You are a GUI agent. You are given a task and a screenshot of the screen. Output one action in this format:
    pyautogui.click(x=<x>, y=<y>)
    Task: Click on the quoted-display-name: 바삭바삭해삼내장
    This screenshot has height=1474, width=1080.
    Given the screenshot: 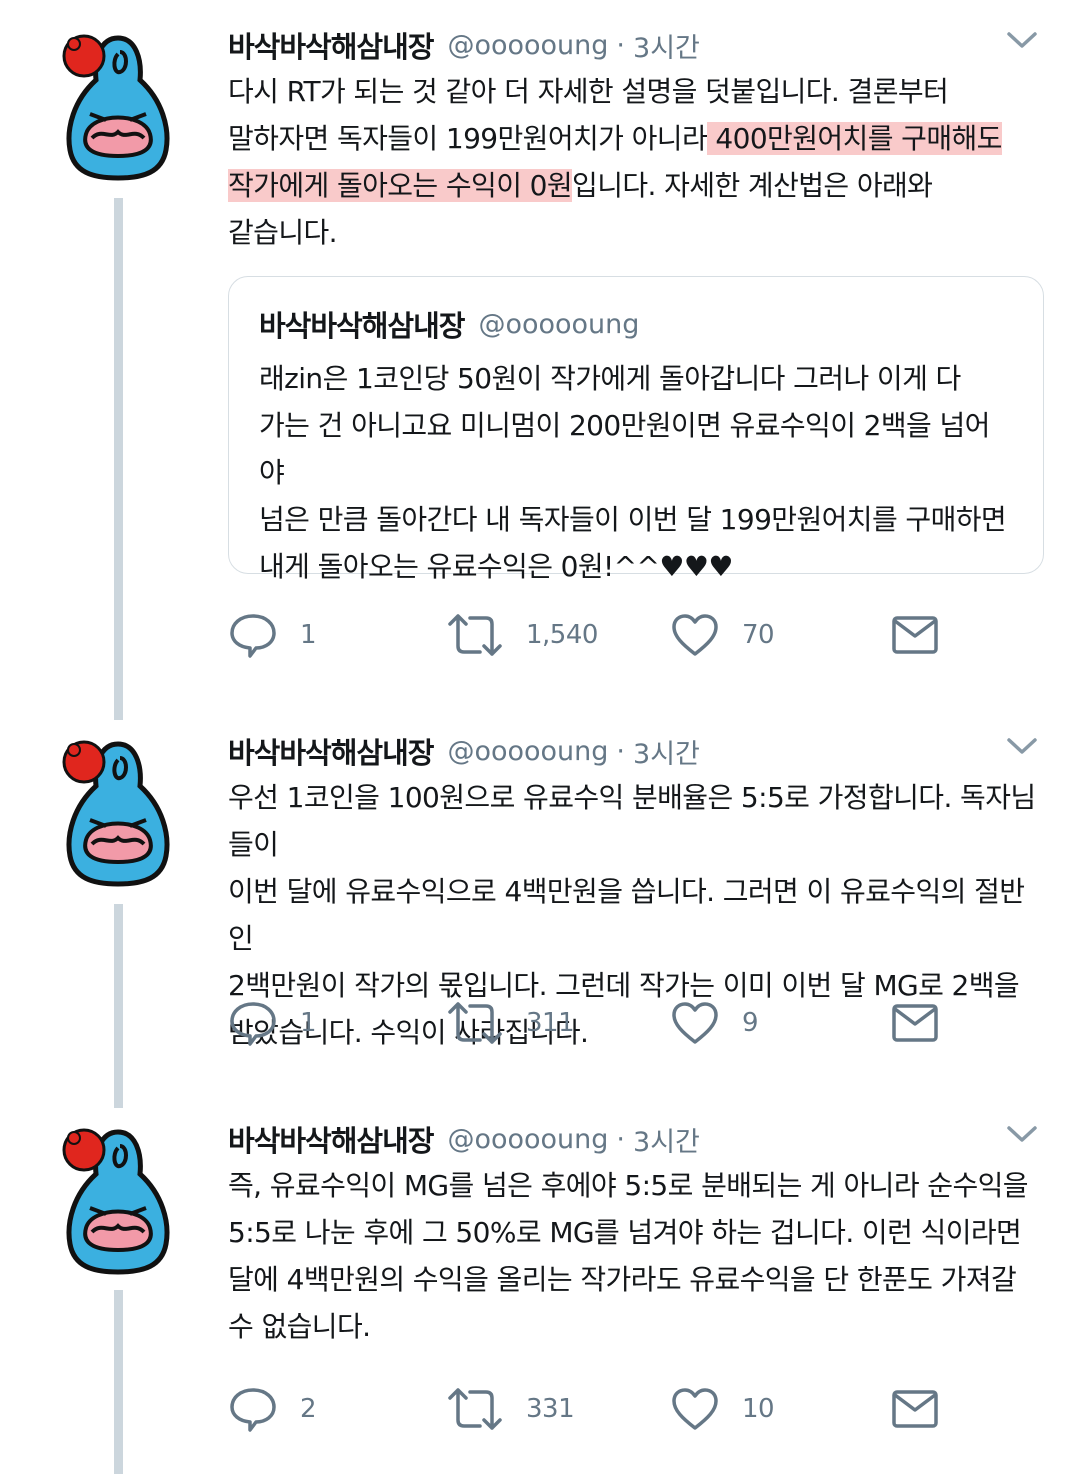 What is the action you would take?
    pyautogui.click(x=362, y=326)
    